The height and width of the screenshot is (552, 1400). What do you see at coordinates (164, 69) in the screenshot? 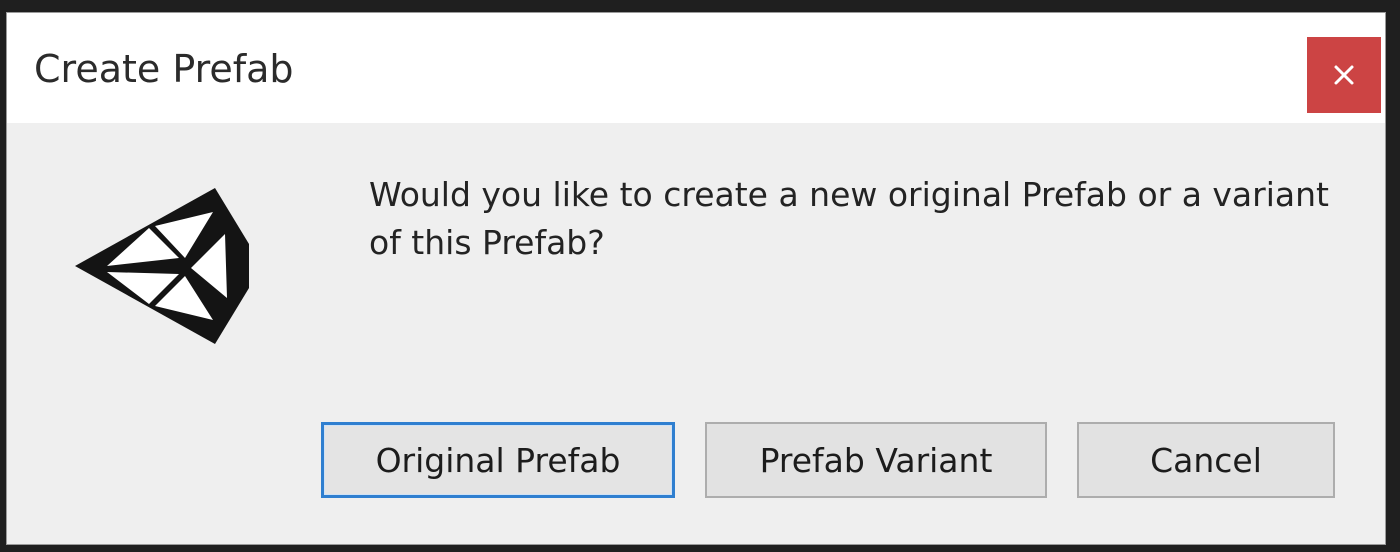
I see `window-title: Create Prefab` at bounding box center [164, 69].